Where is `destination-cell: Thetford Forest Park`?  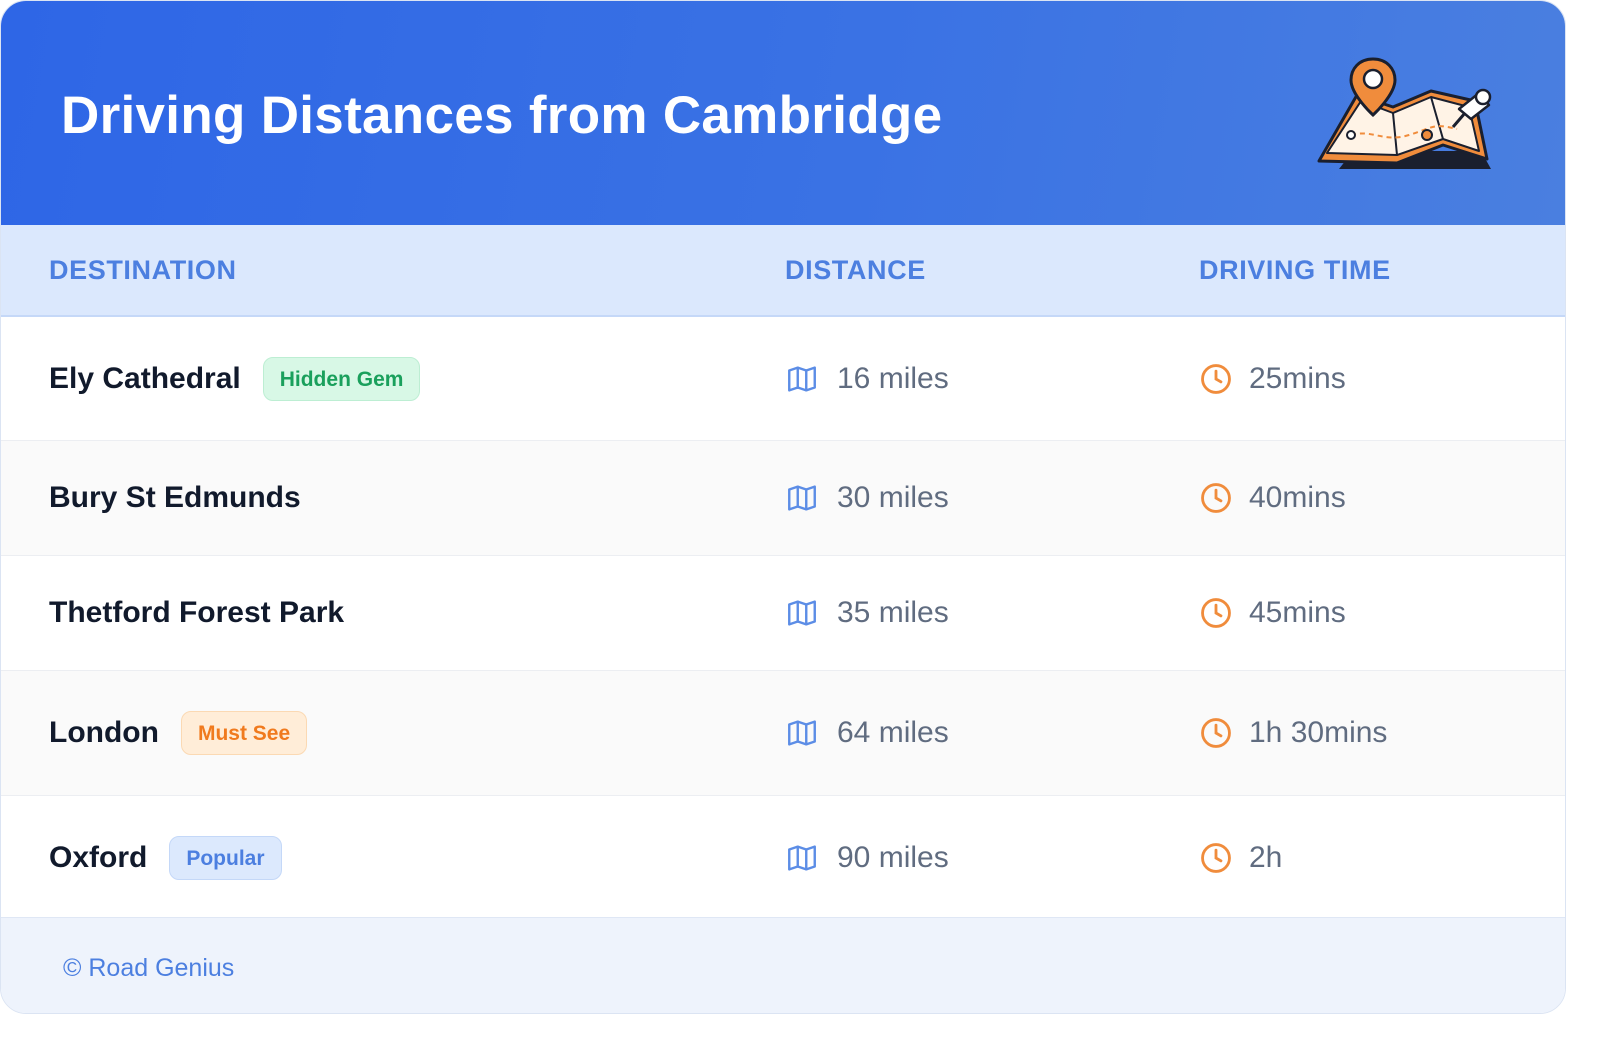 destination-cell: Thetford Forest Park is located at coordinates (196, 613).